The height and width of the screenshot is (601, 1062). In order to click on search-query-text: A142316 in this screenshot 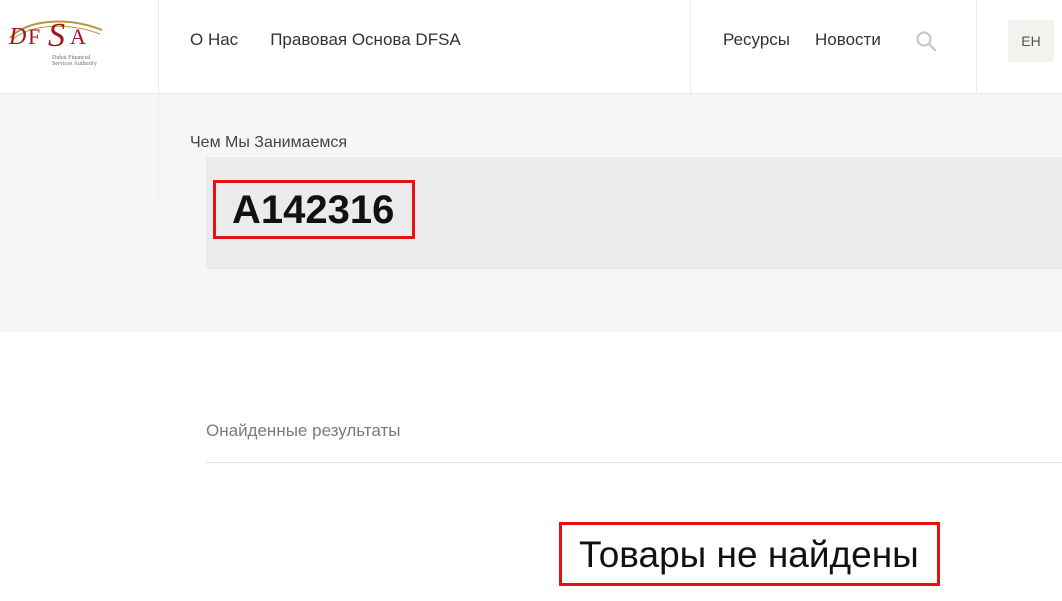, I will do `click(313, 209)`.